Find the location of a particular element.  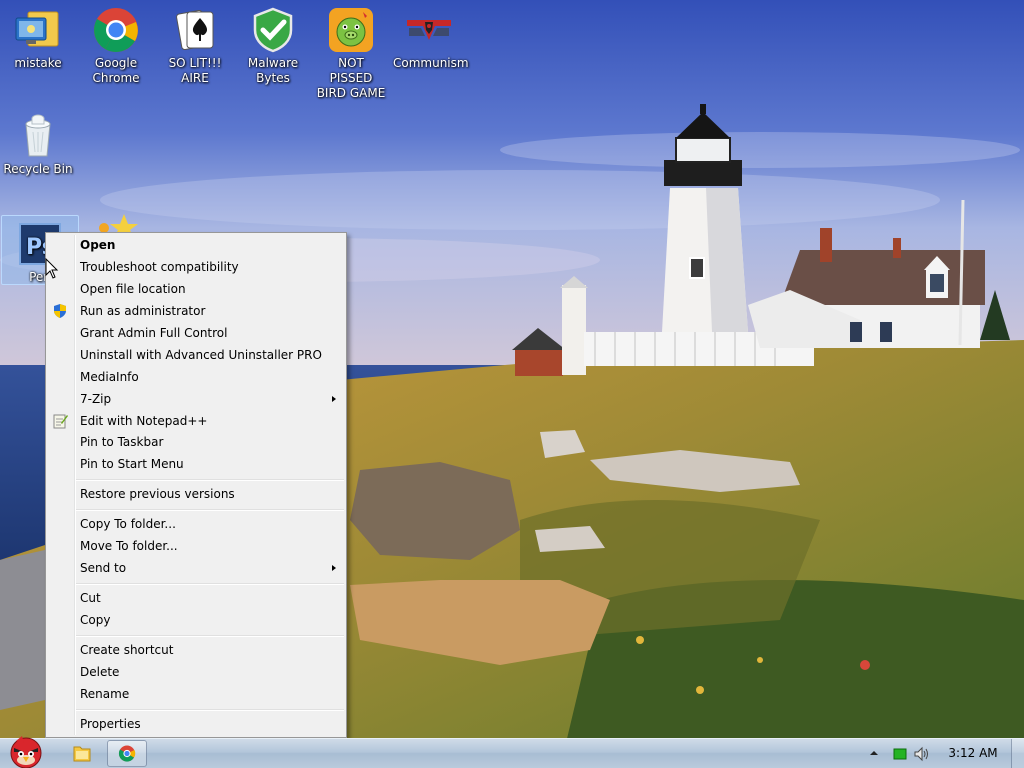

mouse-pointer-icon is located at coordinates (52, 268).